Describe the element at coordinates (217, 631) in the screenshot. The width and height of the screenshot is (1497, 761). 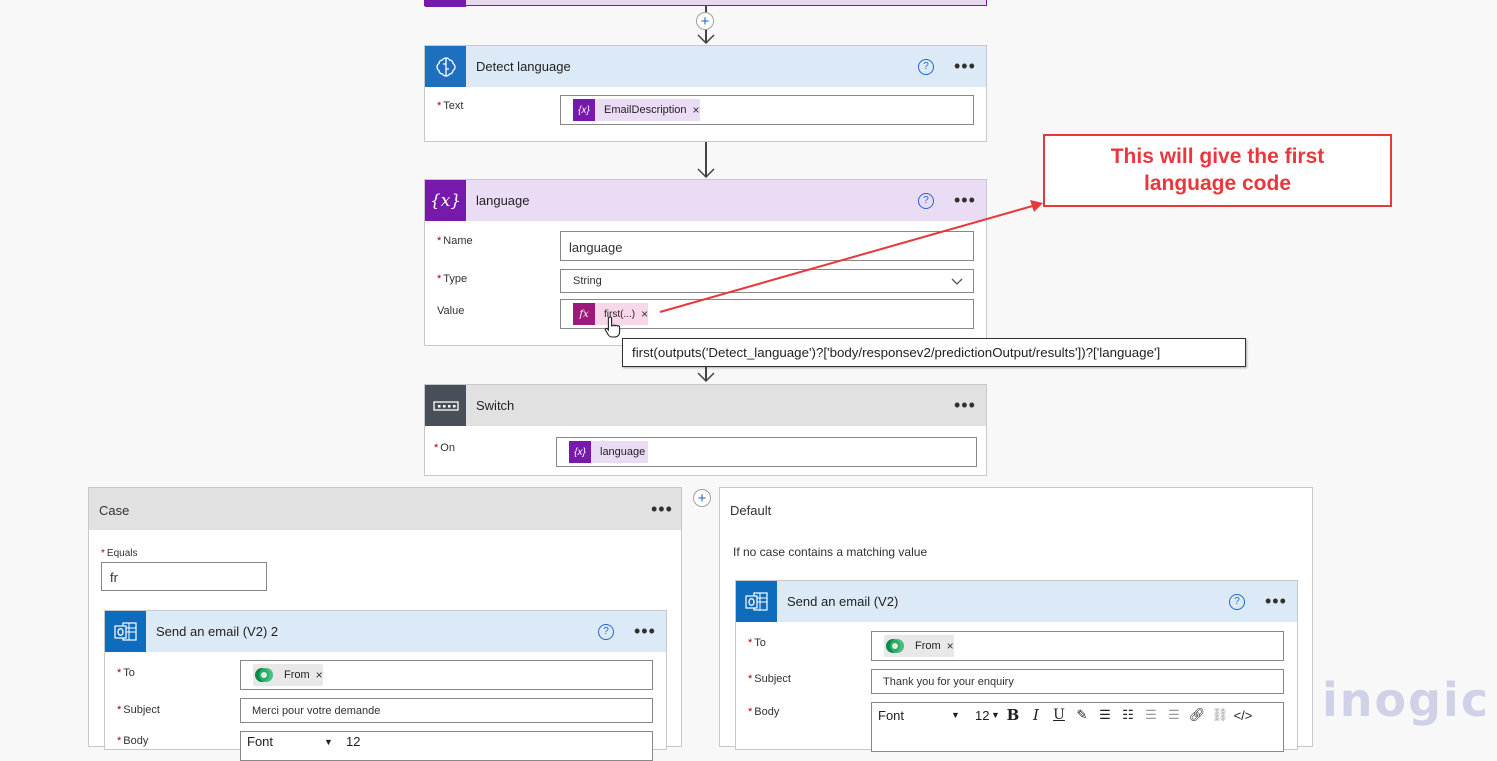
I see `card-title: Send an email (V2) 2` at that location.